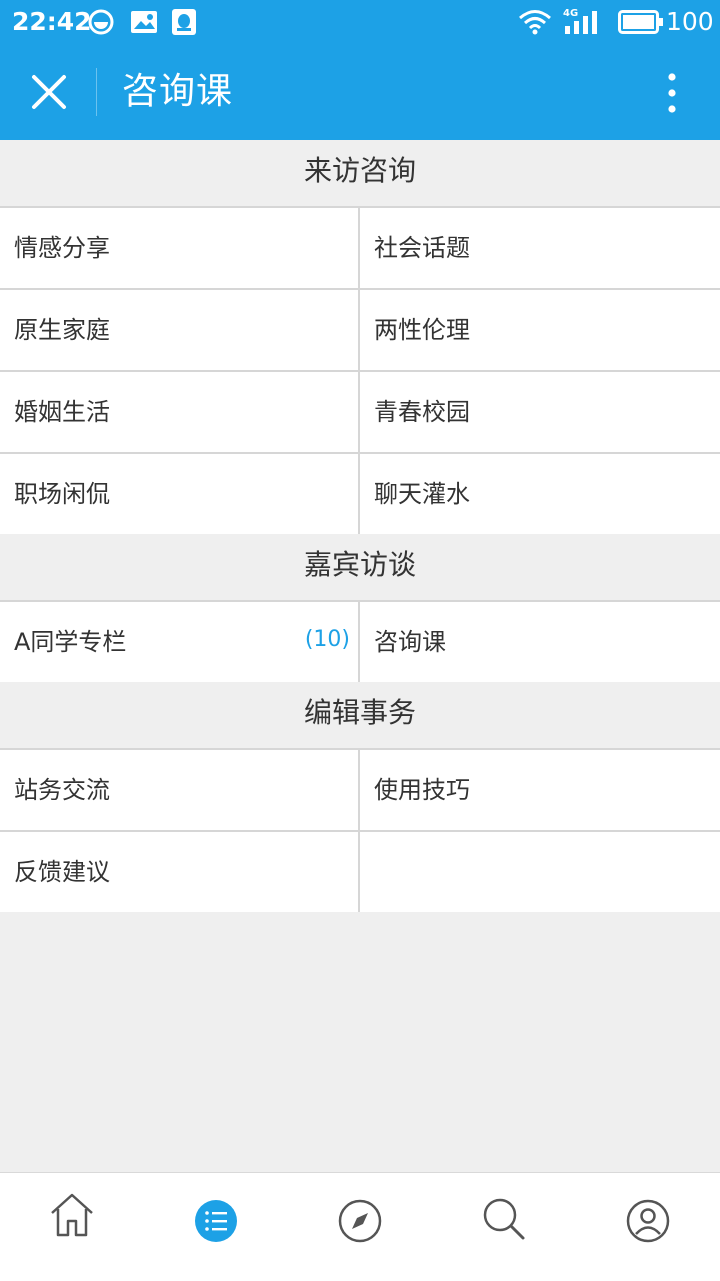 This screenshot has height=1281, width=720. I want to click on status-time: 22:42, so click(52, 21).